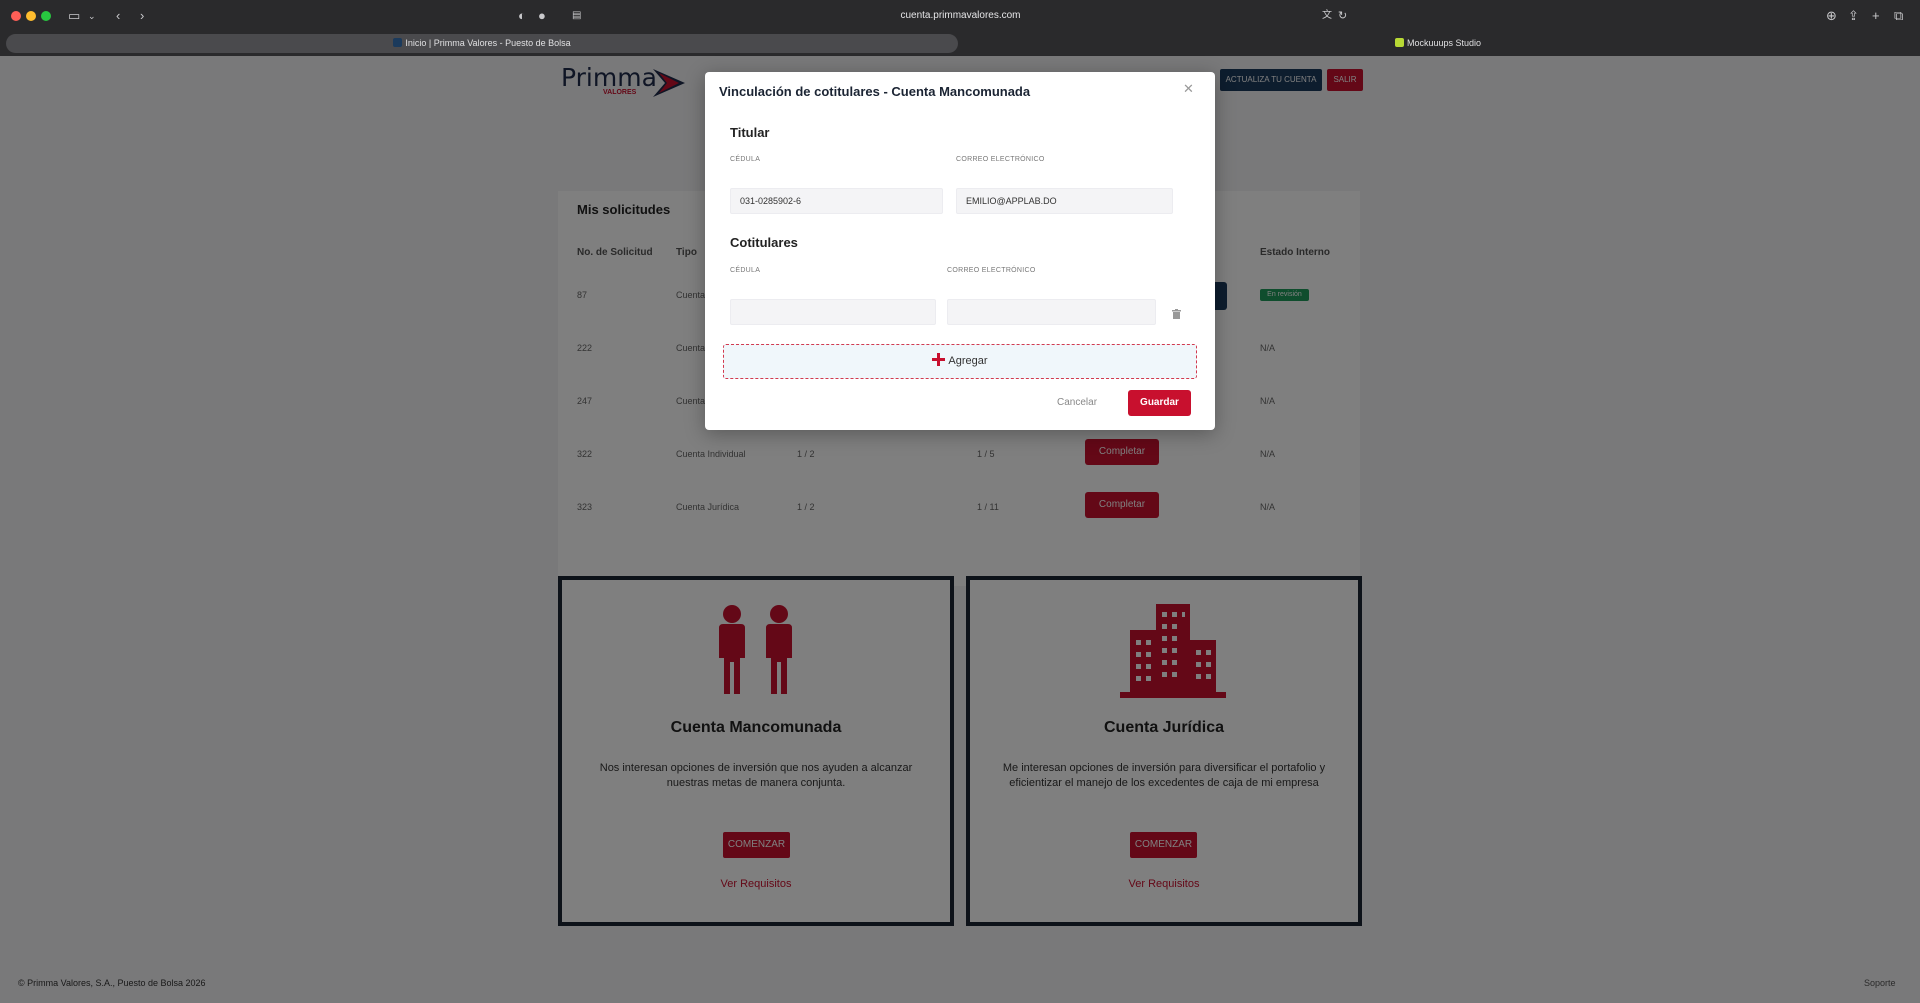 The width and height of the screenshot is (1920, 1003). I want to click on coholder-cedula-field, so click(833, 312).